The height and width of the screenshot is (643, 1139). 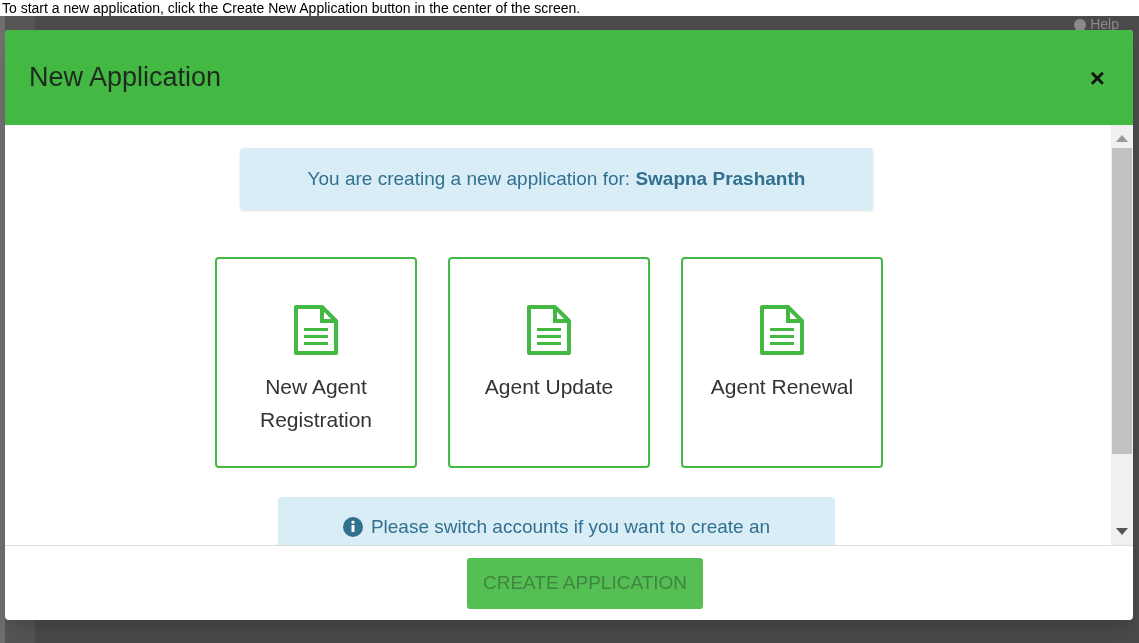 I want to click on scroll-thumb, so click(x=1122, y=301).